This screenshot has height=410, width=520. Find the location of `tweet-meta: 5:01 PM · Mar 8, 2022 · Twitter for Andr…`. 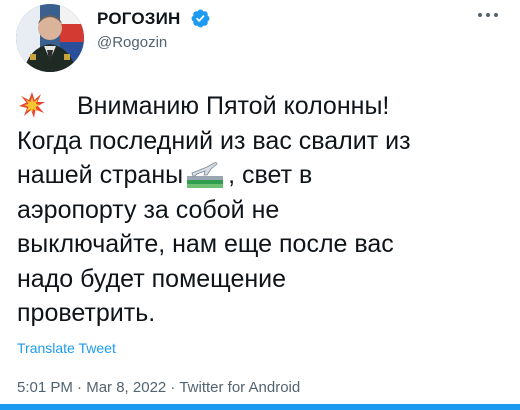

tweet-meta: 5:01 PM · Mar 8, 2022 · Twitter for Andr… is located at coordinates (158, 387).